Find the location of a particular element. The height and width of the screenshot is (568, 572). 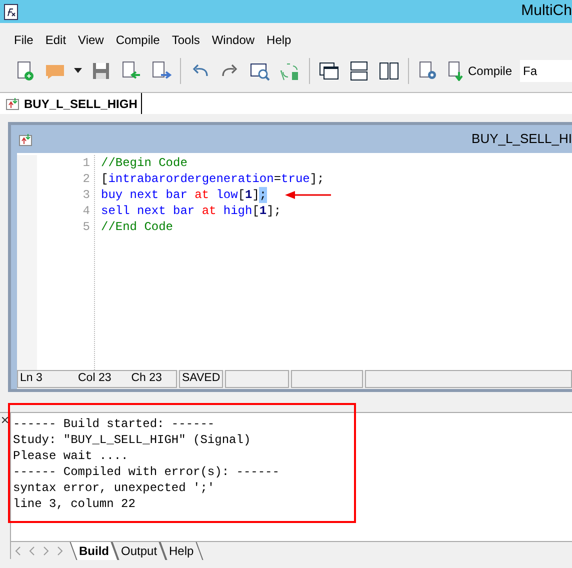

code-token: low is located at coordinates (227, 195).